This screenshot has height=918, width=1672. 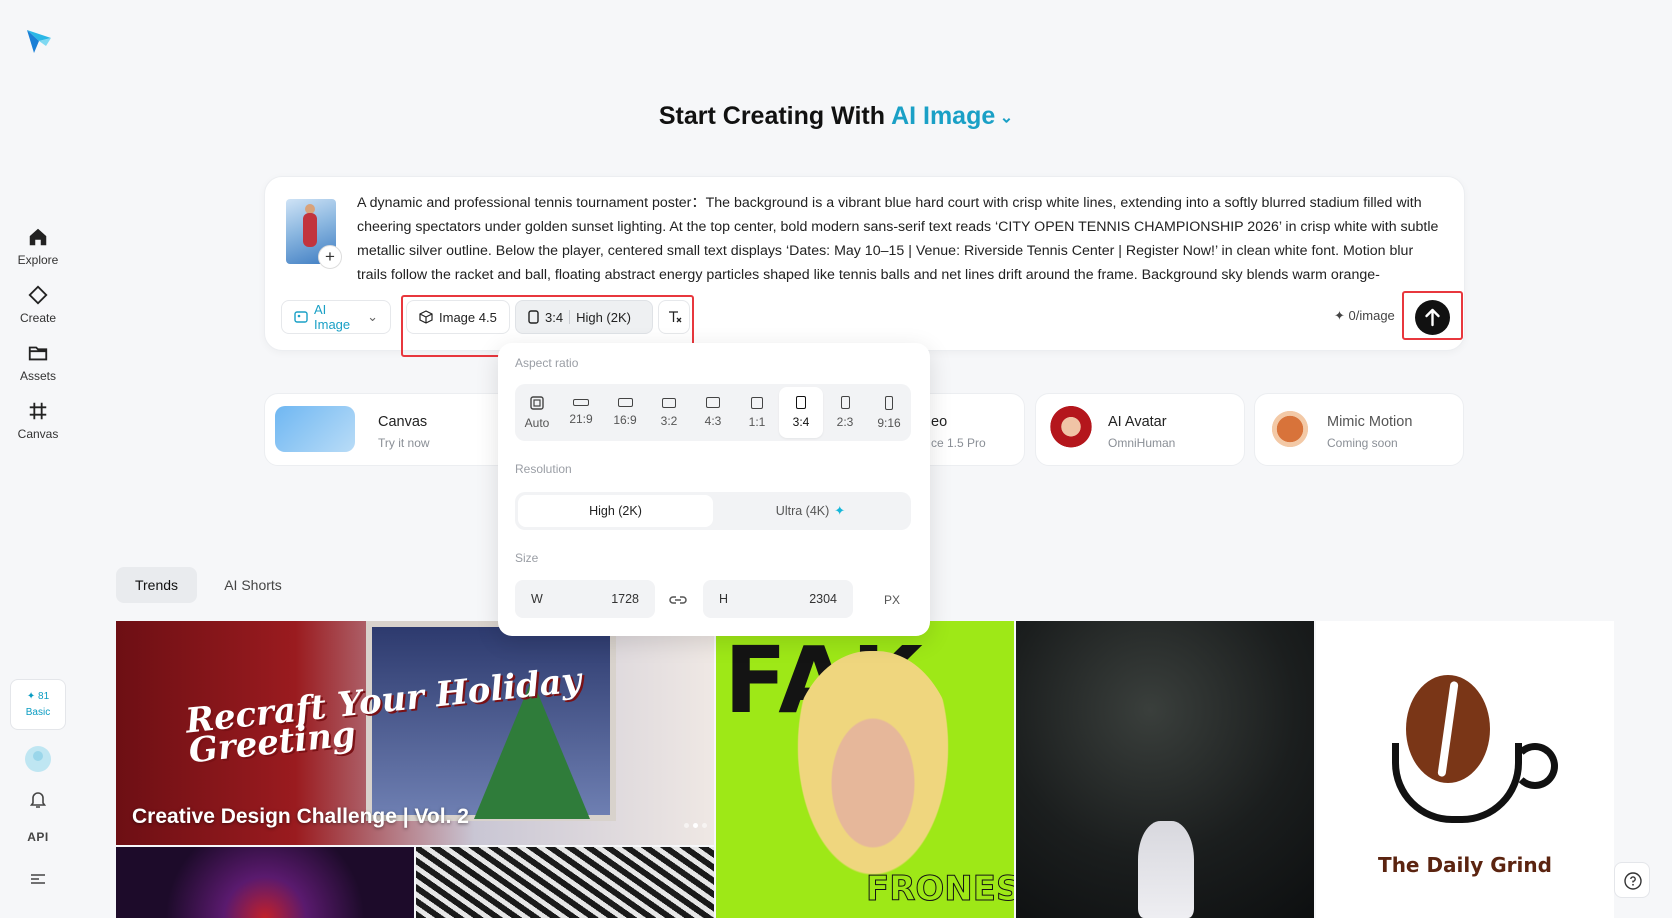 I want to click on sidebar-item-explore: Explore, so click(x=38, y=246).